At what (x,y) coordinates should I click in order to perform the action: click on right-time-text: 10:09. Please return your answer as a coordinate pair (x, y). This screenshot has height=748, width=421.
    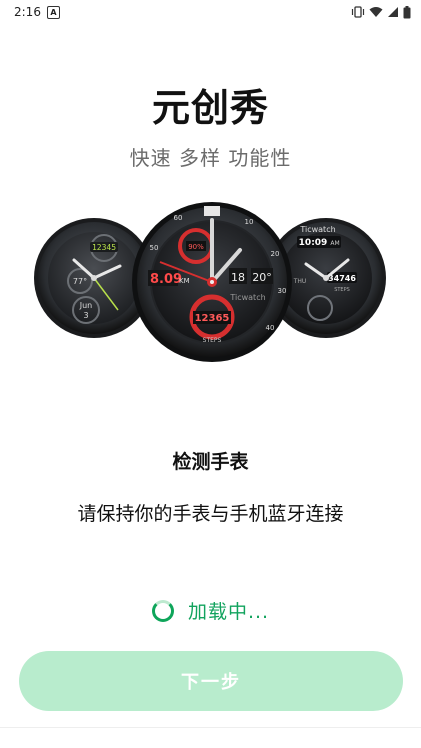
    Looking at the image, I should click on (313, 243).